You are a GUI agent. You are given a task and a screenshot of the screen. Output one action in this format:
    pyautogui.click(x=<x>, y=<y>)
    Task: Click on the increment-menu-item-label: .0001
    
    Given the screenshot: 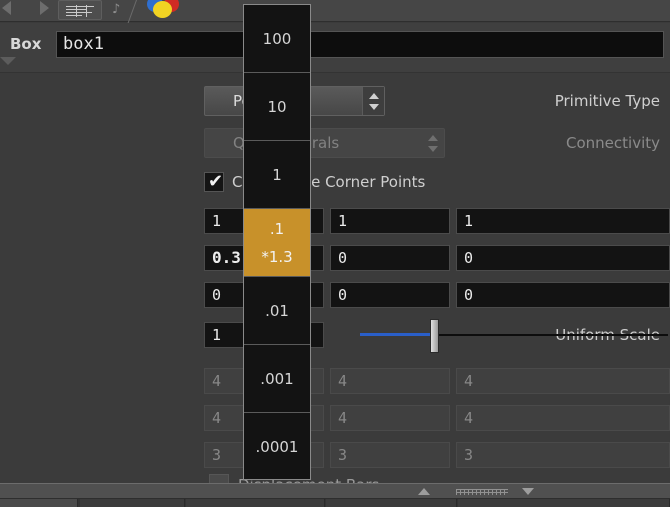 What is the action you would take?
    pyautogui.click(x=277, y=447)
    